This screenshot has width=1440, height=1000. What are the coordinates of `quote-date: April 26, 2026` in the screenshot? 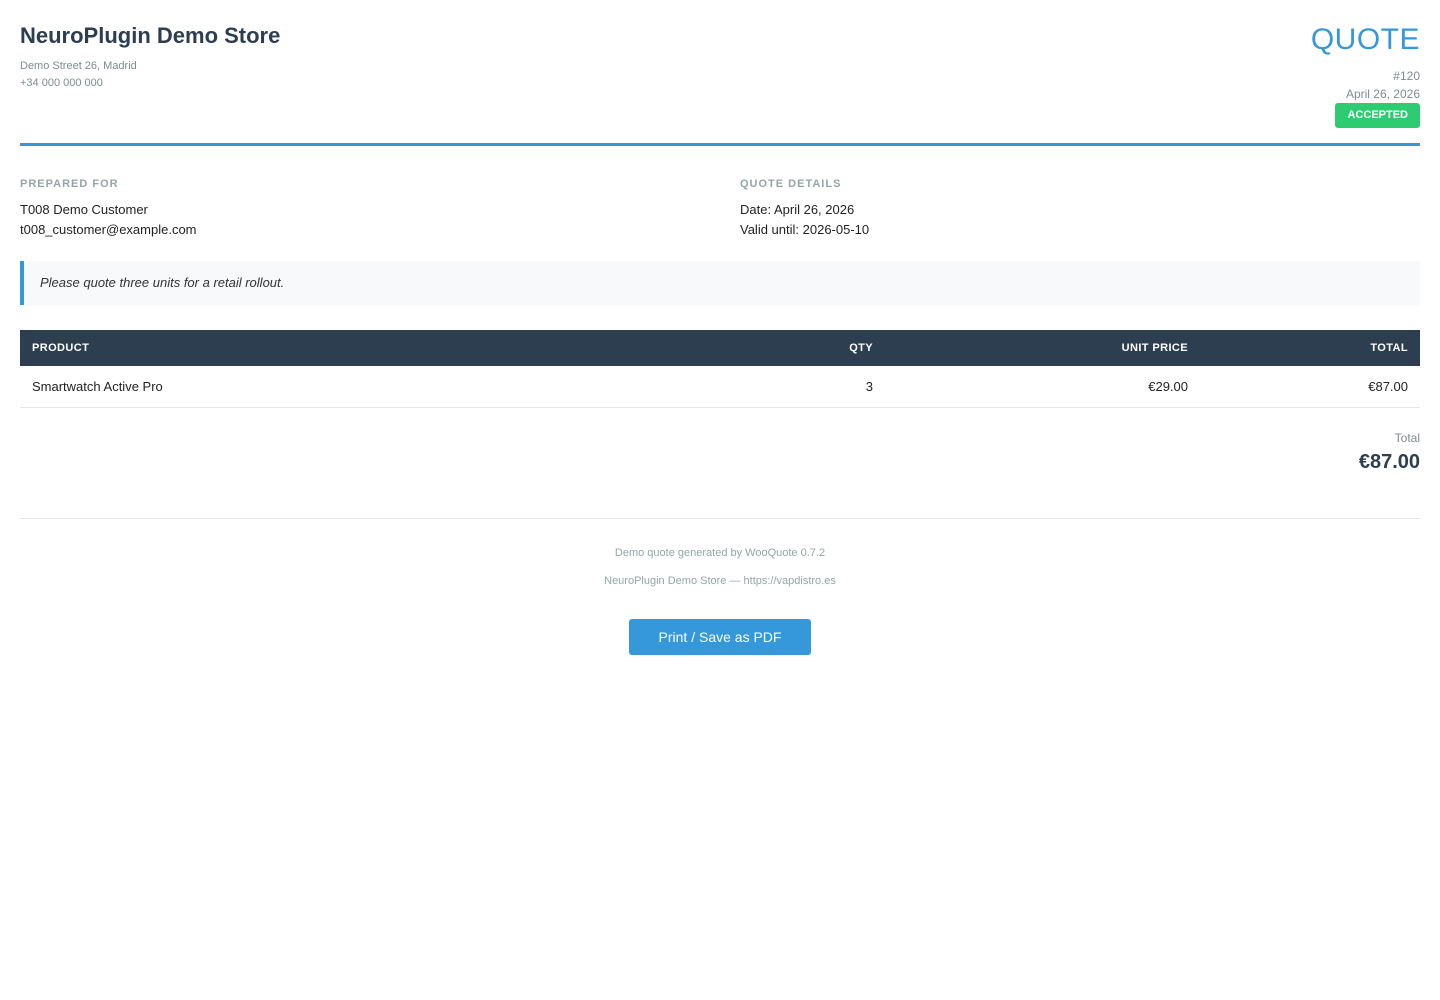 It's located at (1382, 94).